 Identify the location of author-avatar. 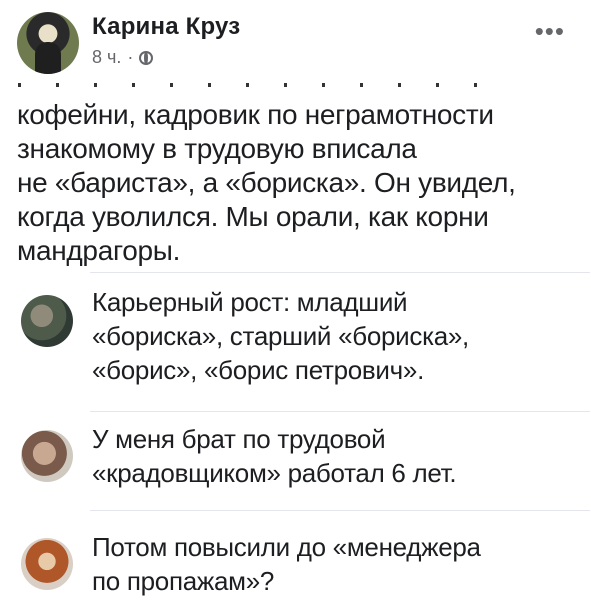
(48, 43).